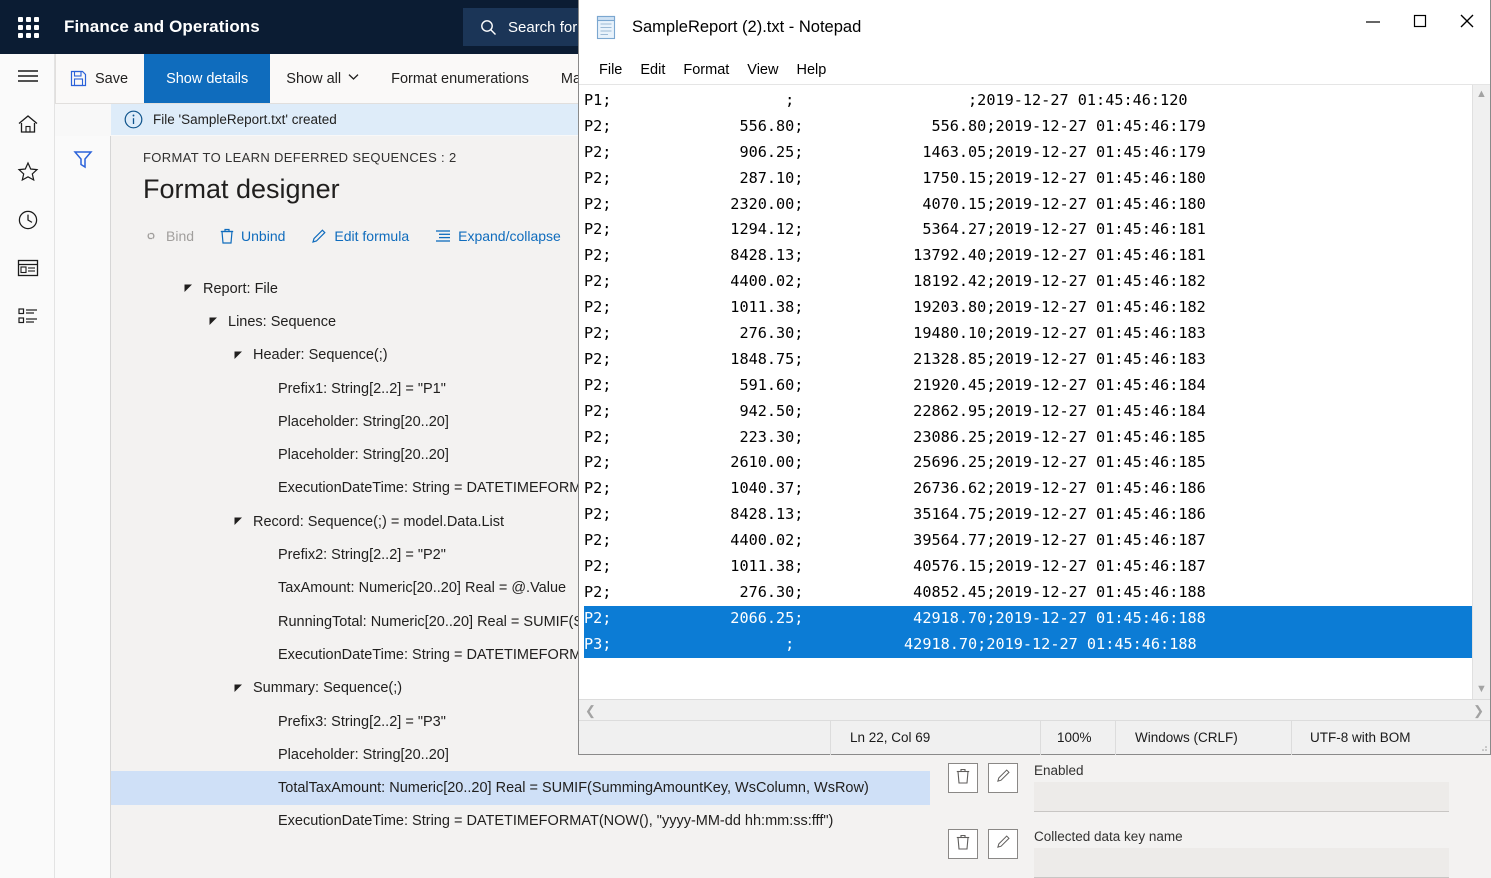 This screenshot has height=878, width=1491. Describe the element at coordinates (1372, 23) in the screenshot. I see `minimize-button` at that location.